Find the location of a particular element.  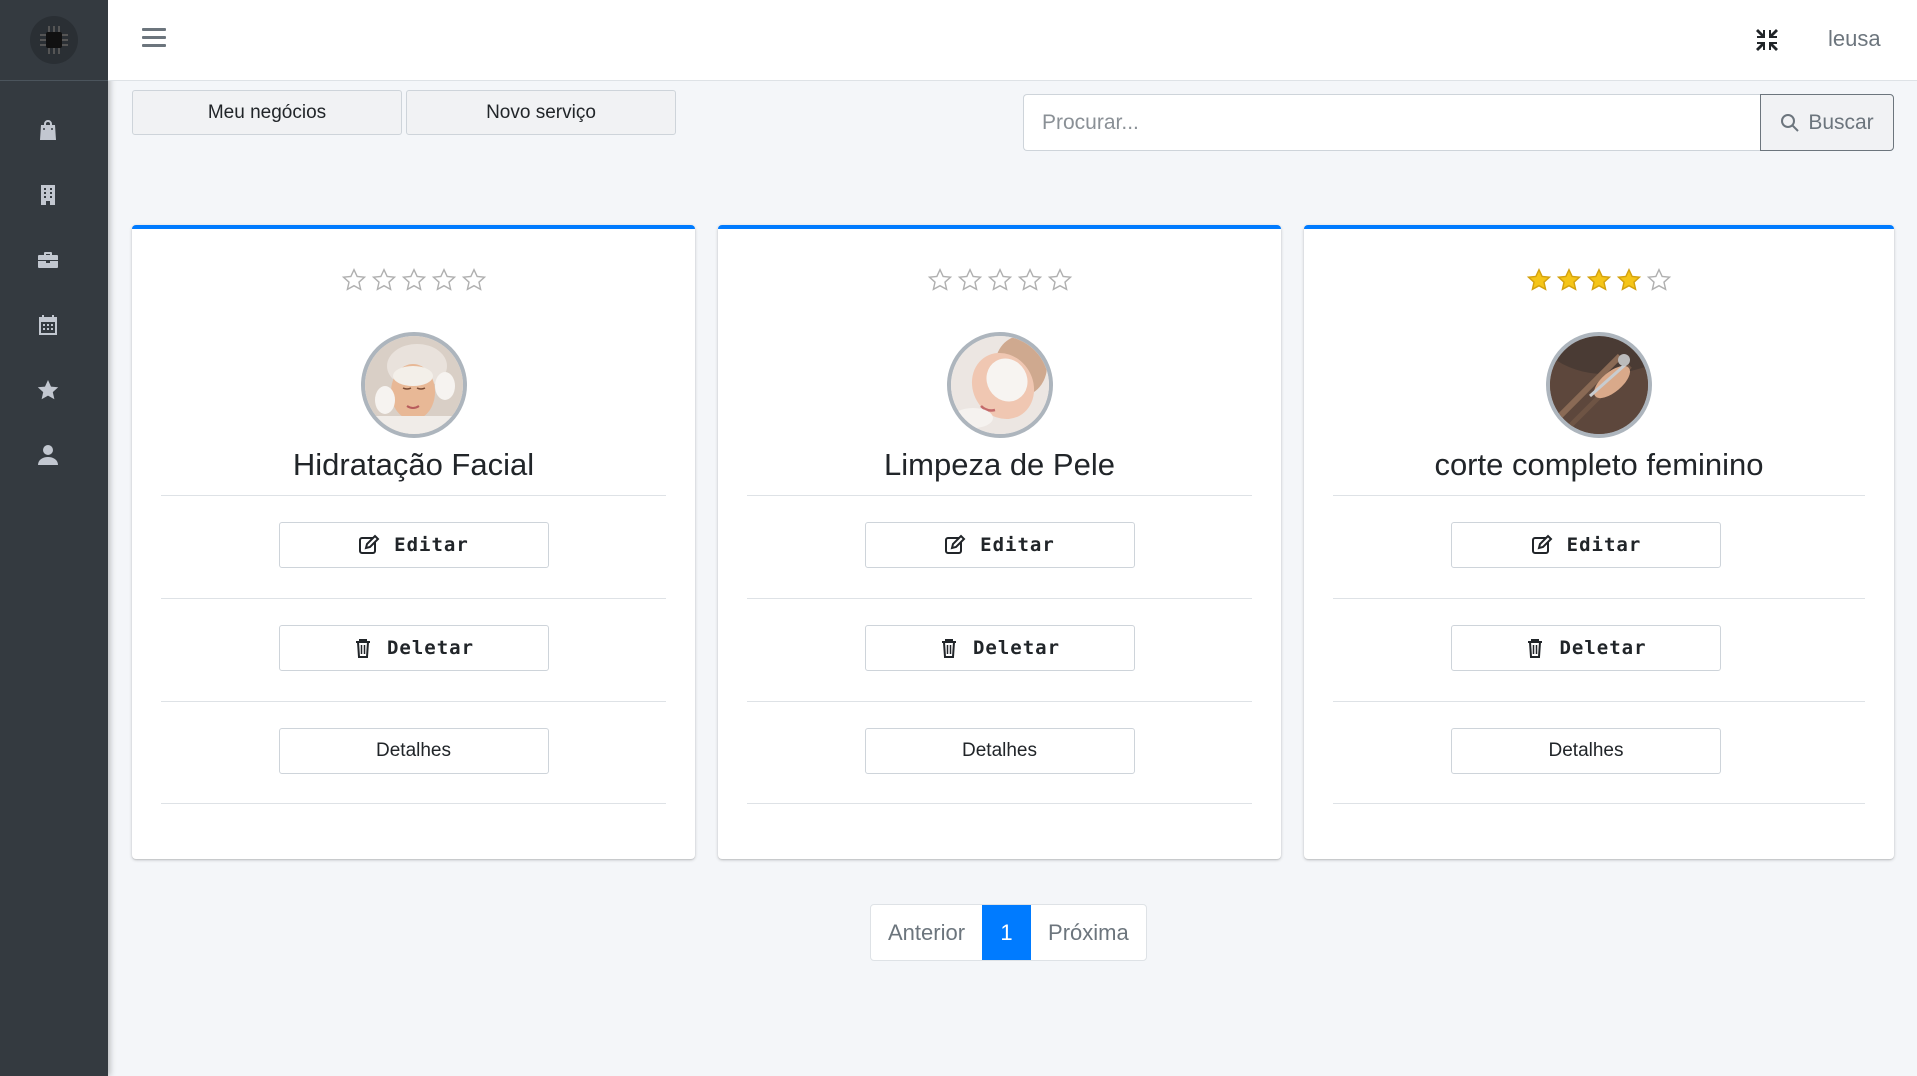

sidebar-item-services is located at coordinates (54, 259).